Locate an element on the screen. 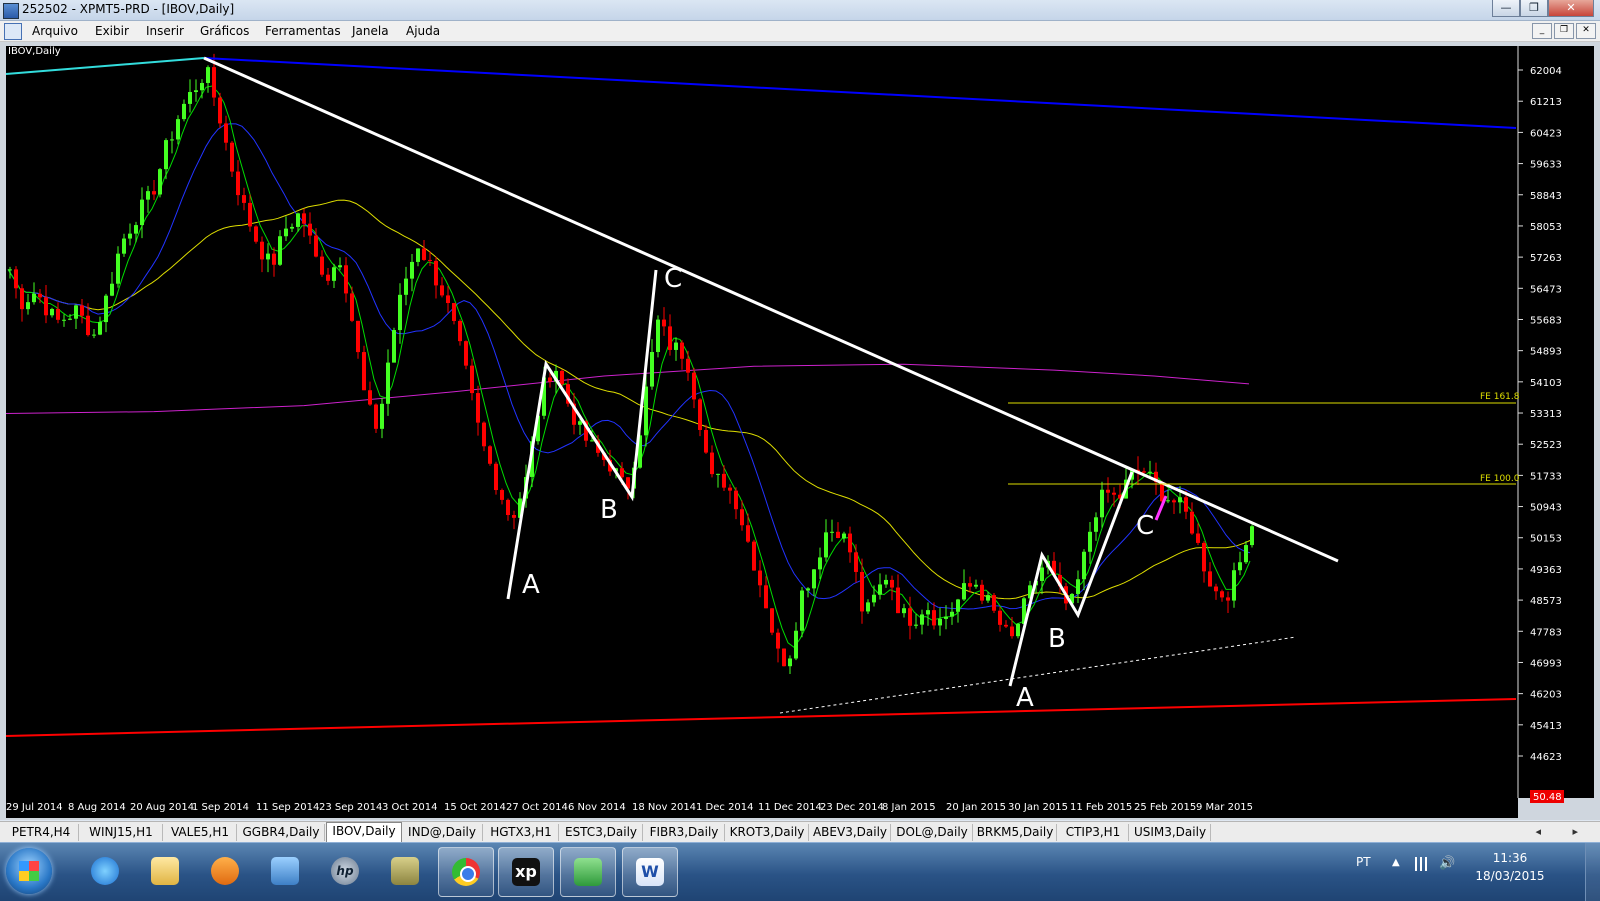  tab-estc3-daily: ESTC3,Daily is located at coordinates (601, 832).